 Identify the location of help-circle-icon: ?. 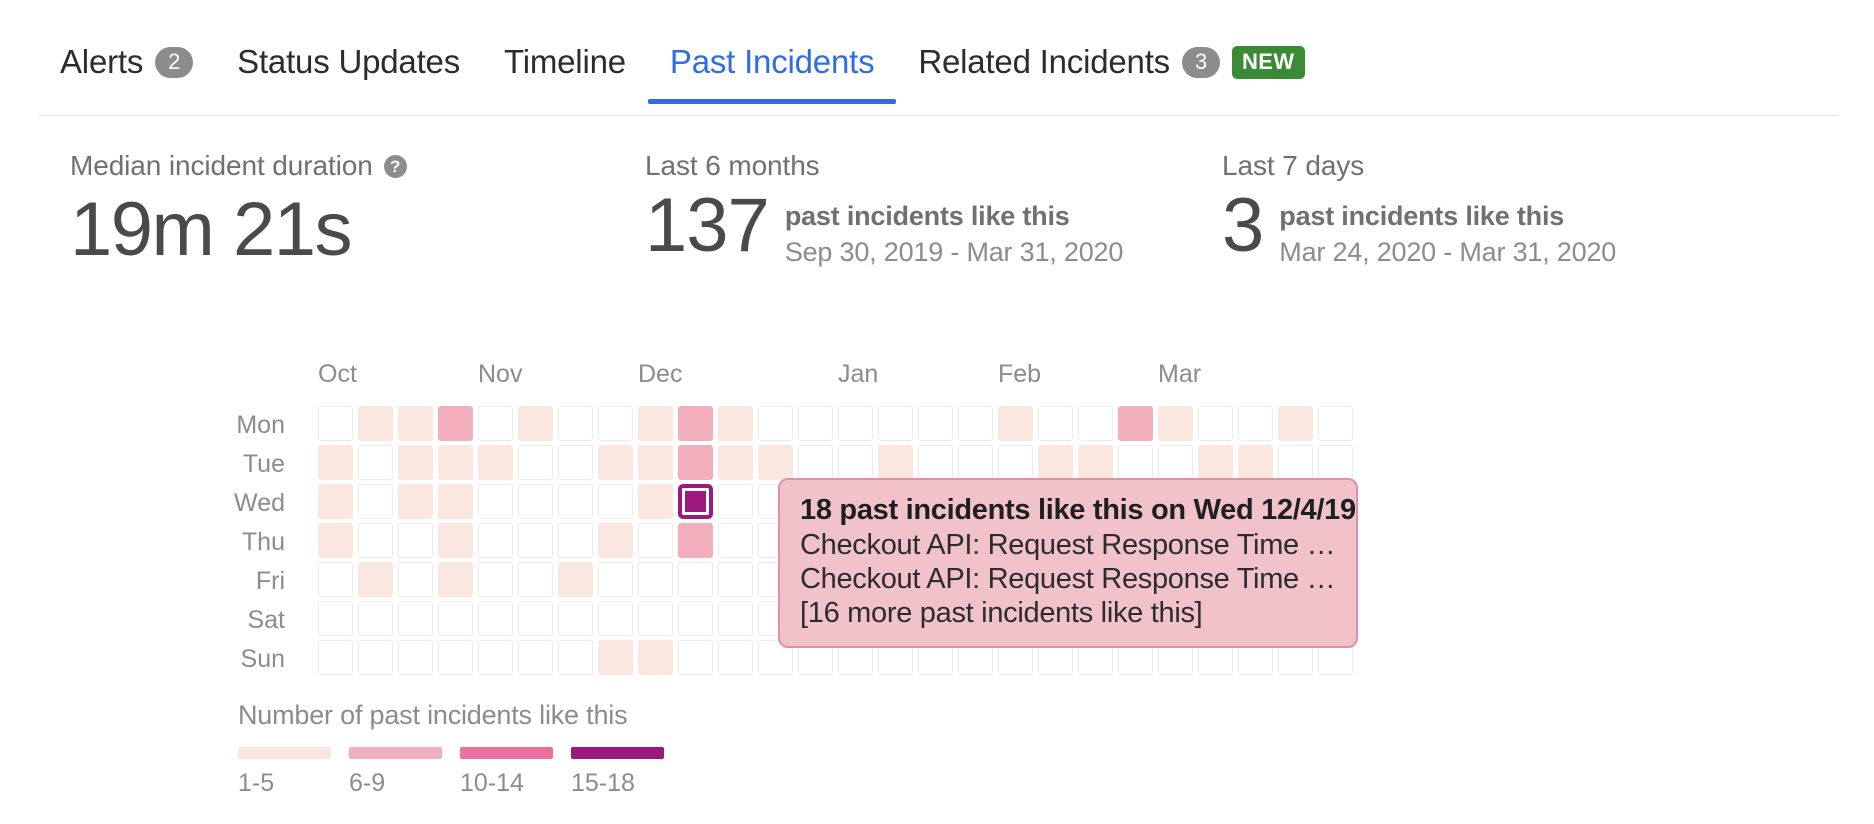
(395, 166).